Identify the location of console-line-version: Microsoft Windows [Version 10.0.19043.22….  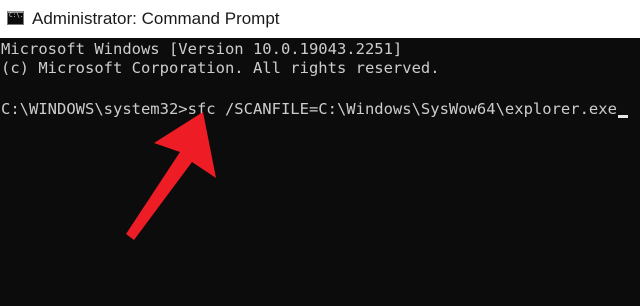
(202, 49).